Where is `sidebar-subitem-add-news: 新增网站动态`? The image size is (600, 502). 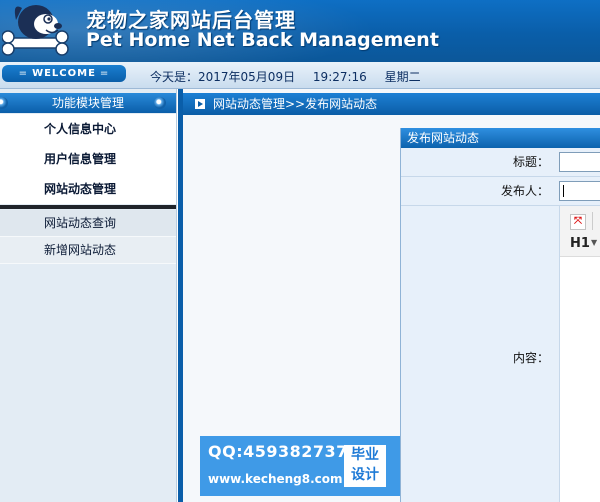 sidebar-subitem-add-news: 新增网站动态 is located at coordinates (88, 250).